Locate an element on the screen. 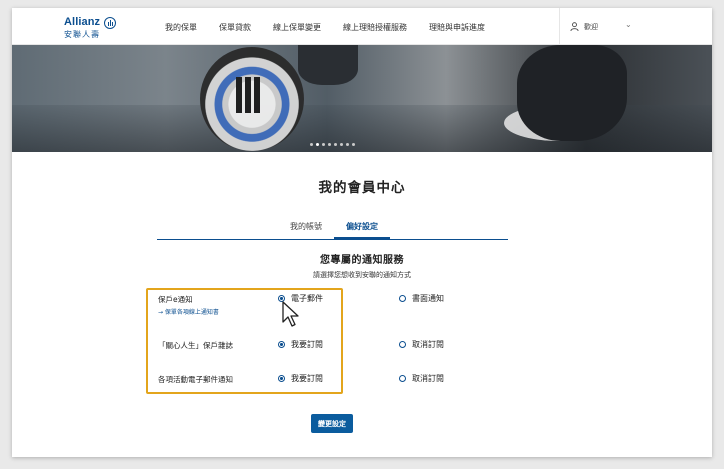 The width and height of the screenshot is (724, 469). radio-event-unsubscribe: 取消訂閱 is located at coordinates (421, 378).